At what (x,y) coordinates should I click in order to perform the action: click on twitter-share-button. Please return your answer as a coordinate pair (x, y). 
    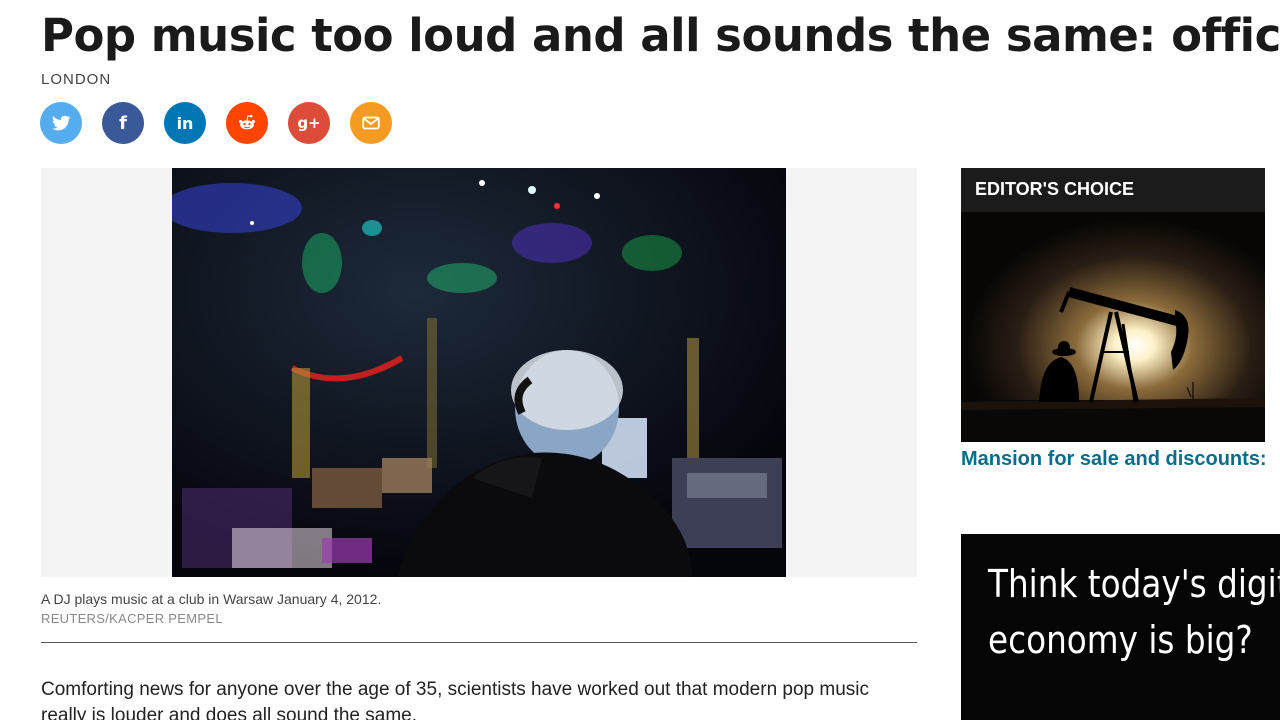
    Looking at the image, I should click on (61, 123).